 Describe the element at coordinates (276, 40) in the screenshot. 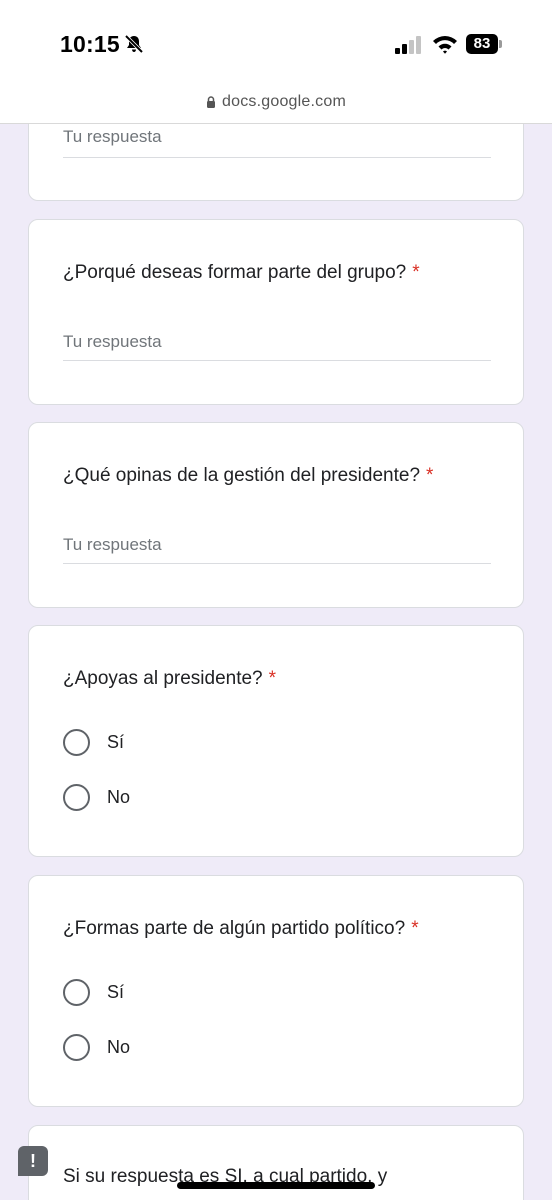

I see `status-bar: 10:15 83` at that location.